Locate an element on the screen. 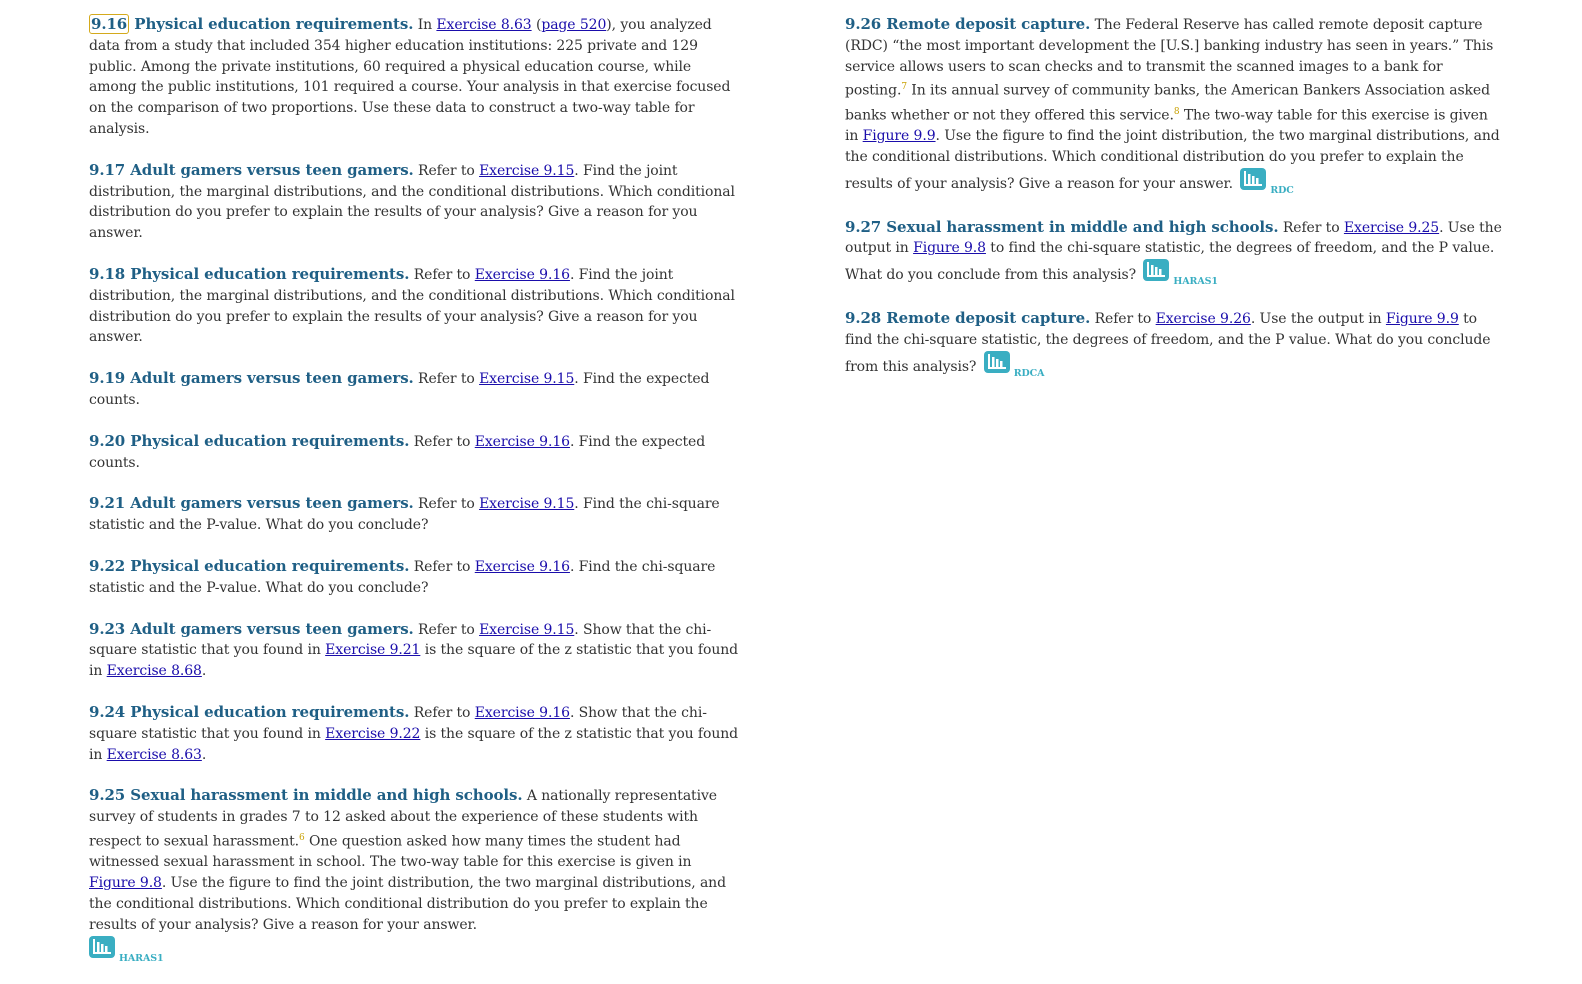 This screenshot has height=984, width=1582. data-file-label: RDC is located at coordinates (1282, 190).